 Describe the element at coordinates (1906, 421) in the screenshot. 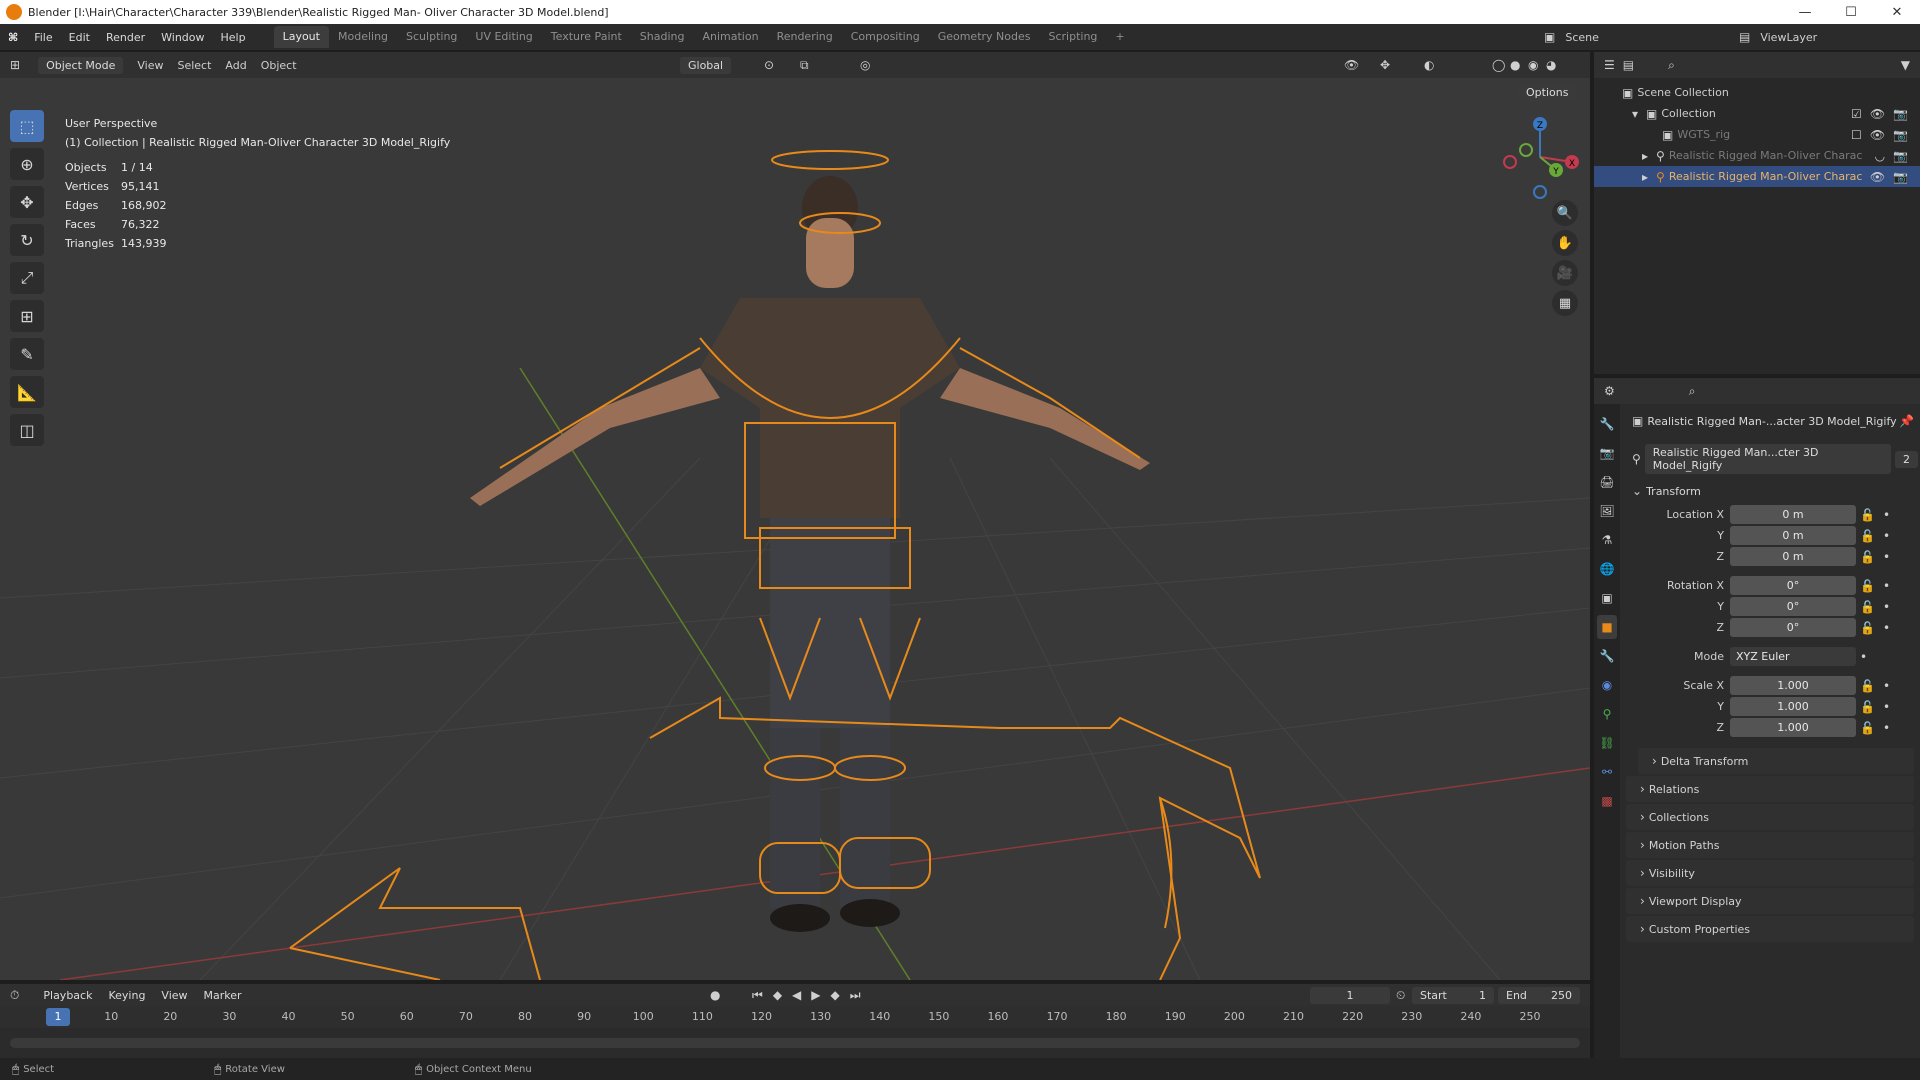

I see `pin-icon: 📌` at that location.